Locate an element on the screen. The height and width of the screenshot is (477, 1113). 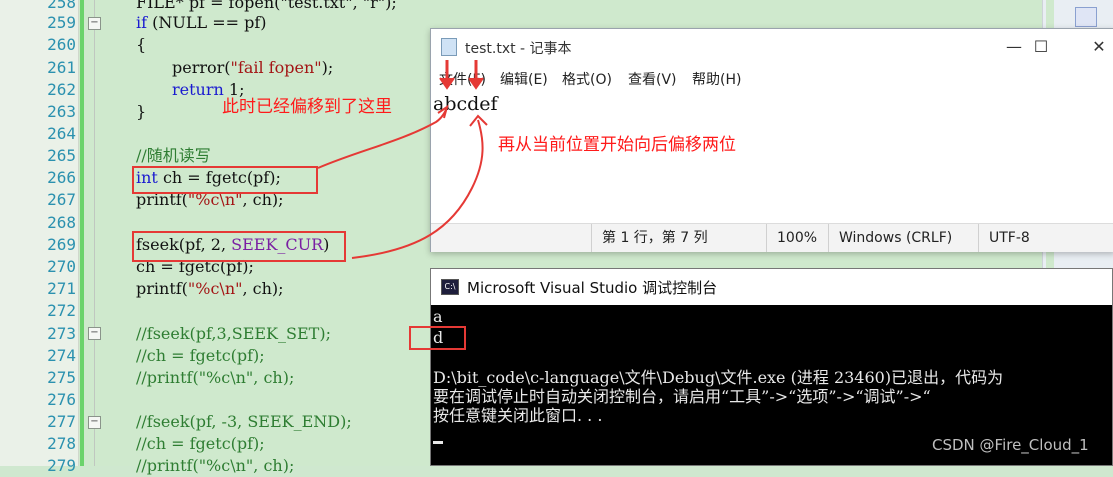
menu-view: 查看(V) is located at coordinates (652, 79).